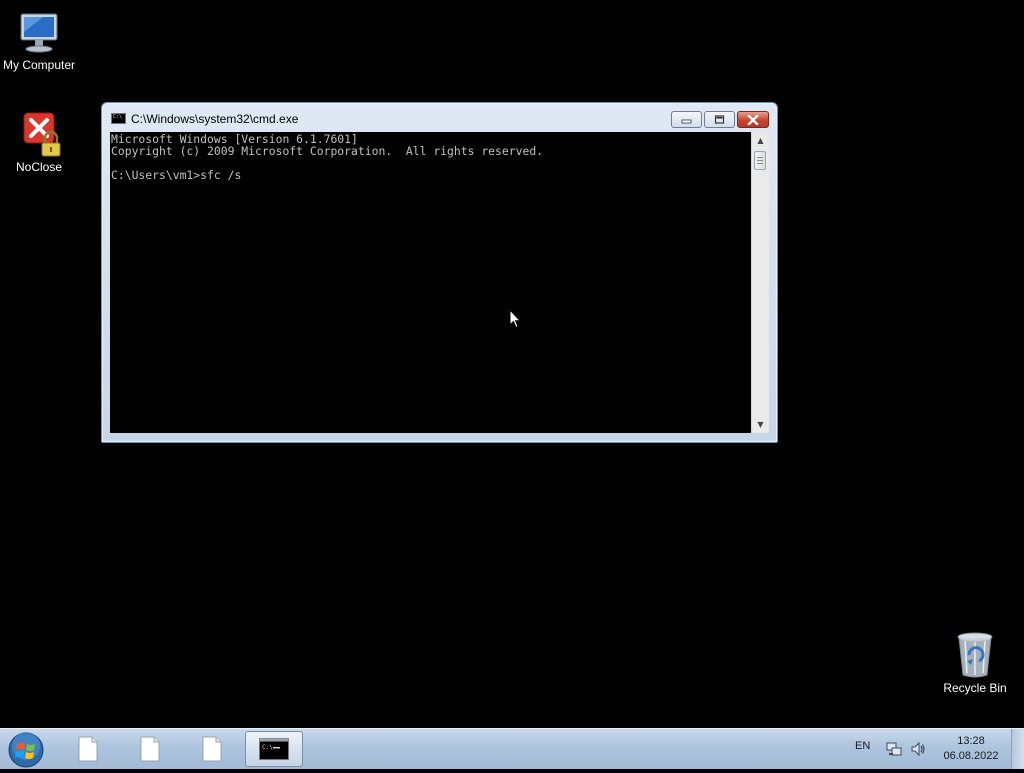 The image size is (1024, 773). I want to click on minimize-button, so click(686, 119).